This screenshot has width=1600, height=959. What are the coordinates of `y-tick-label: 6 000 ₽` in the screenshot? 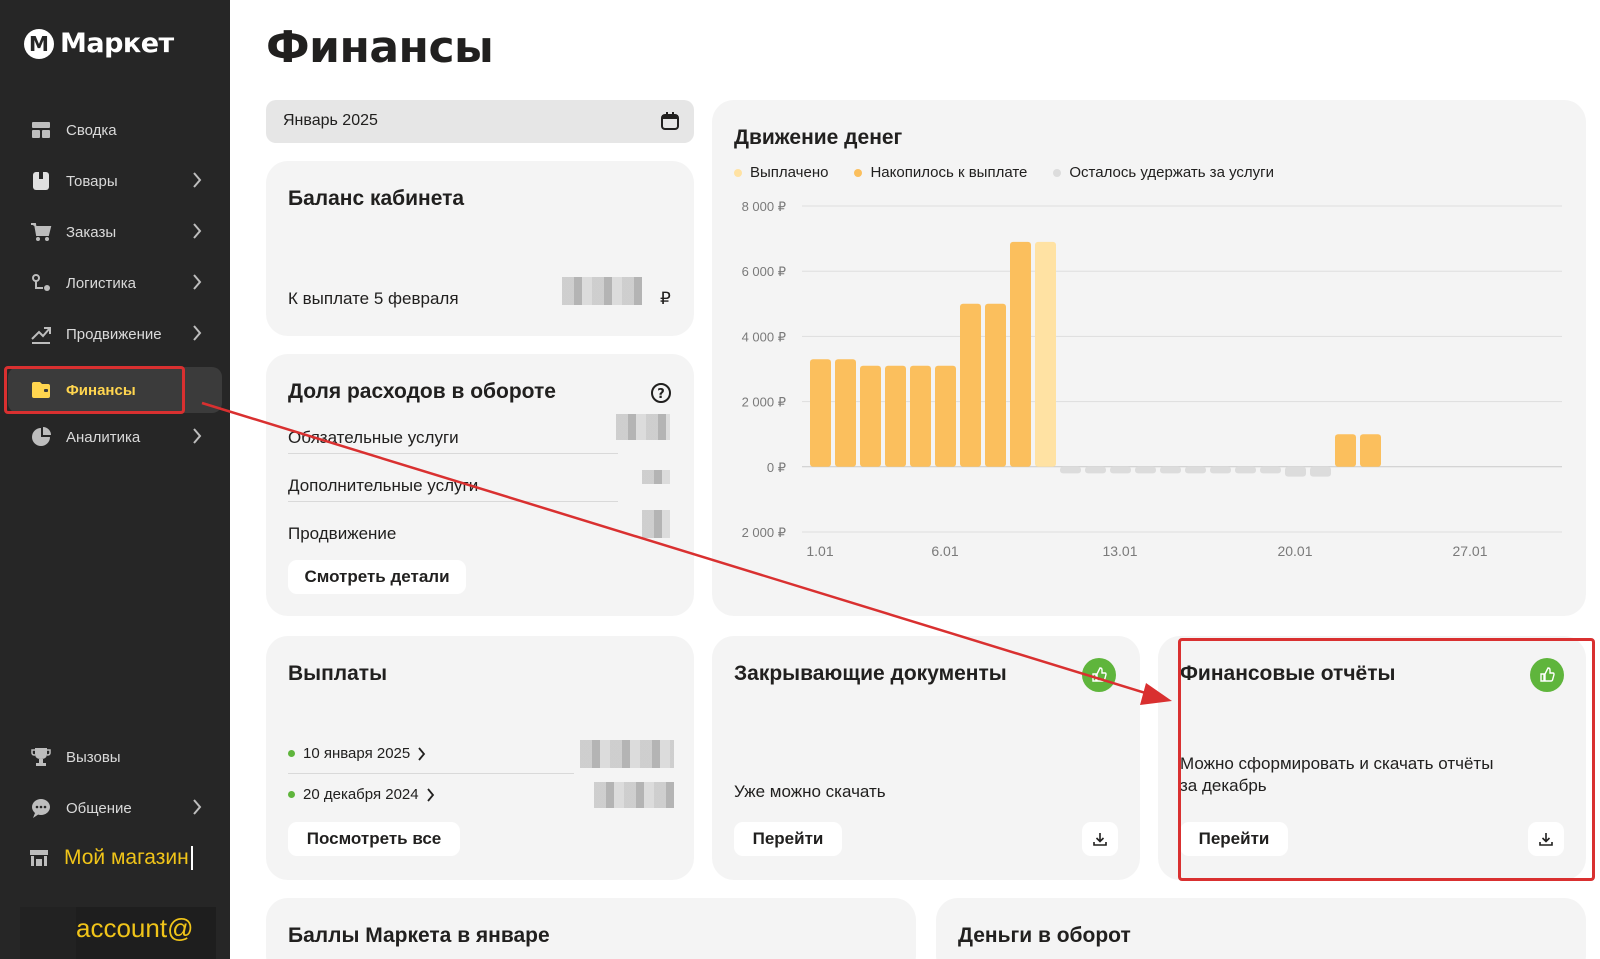 It's located at (764, 271).